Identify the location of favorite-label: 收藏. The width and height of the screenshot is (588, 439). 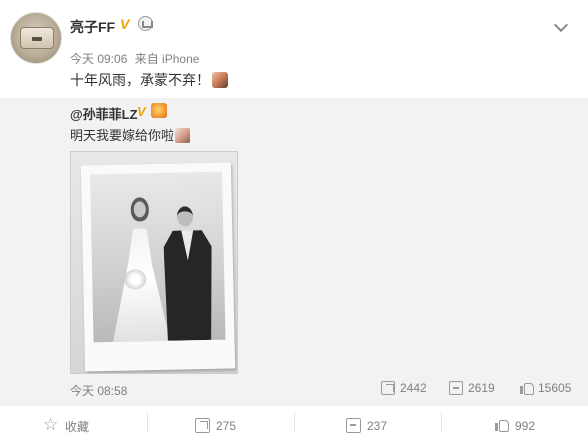
(77, 427).